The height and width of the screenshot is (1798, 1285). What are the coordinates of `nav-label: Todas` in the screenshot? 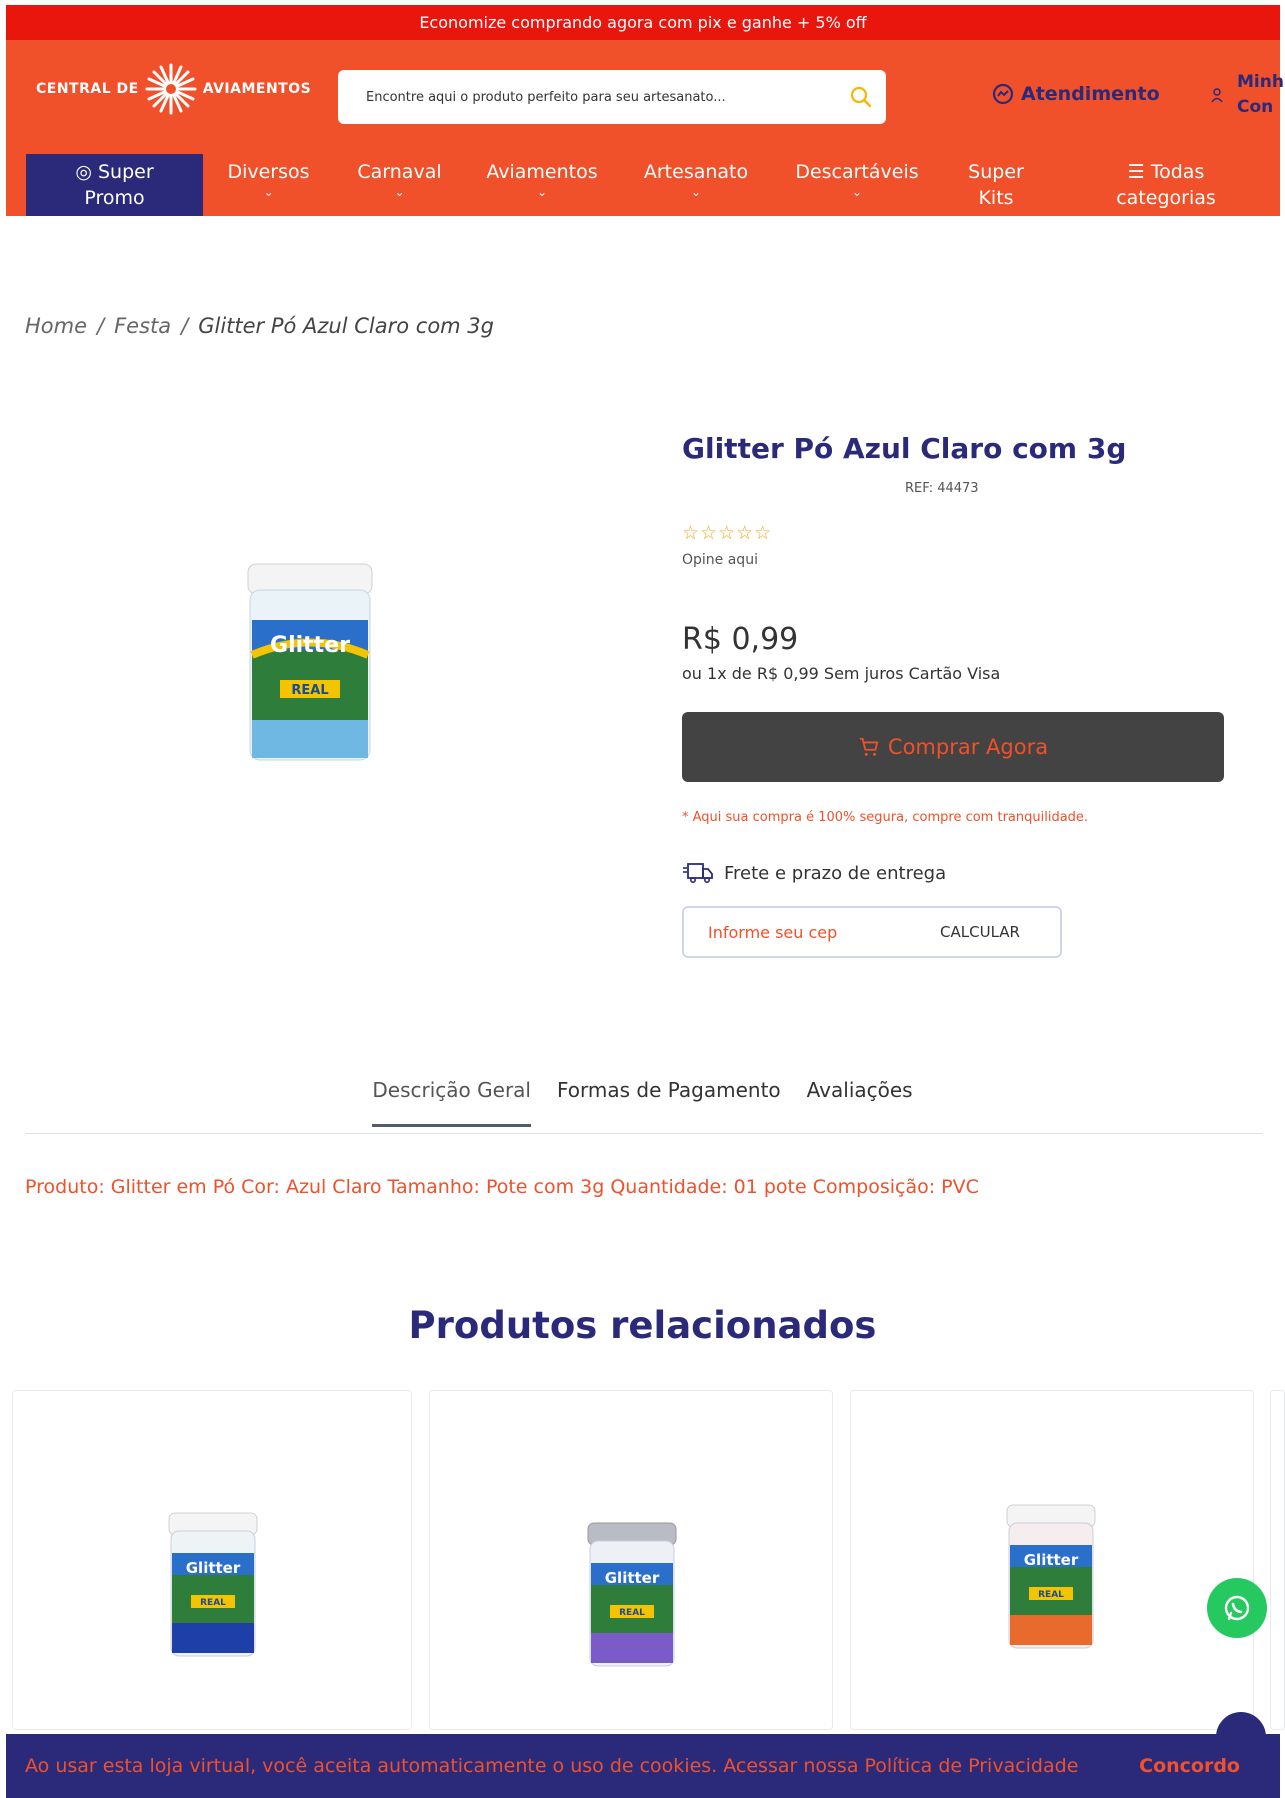 It's located at (1177, 172).